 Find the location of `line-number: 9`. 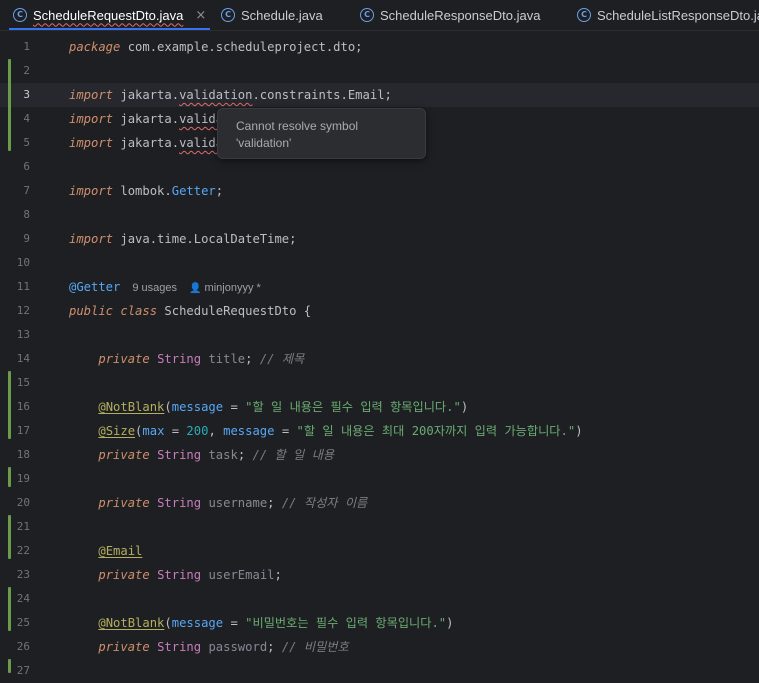

line-number: 9 is located at coordinates (26, 238).